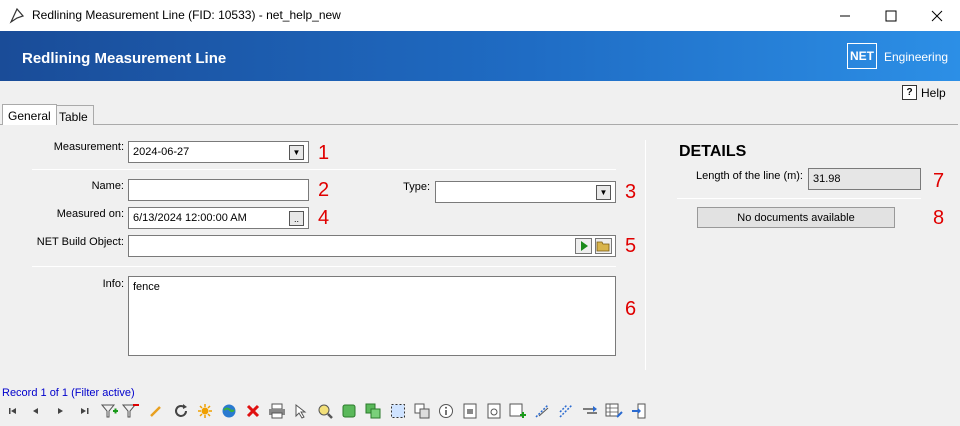 Image resolution: width=960 pixels, height=426 pixels. I want to click on documents-label: No documents available, so click(796, 218).